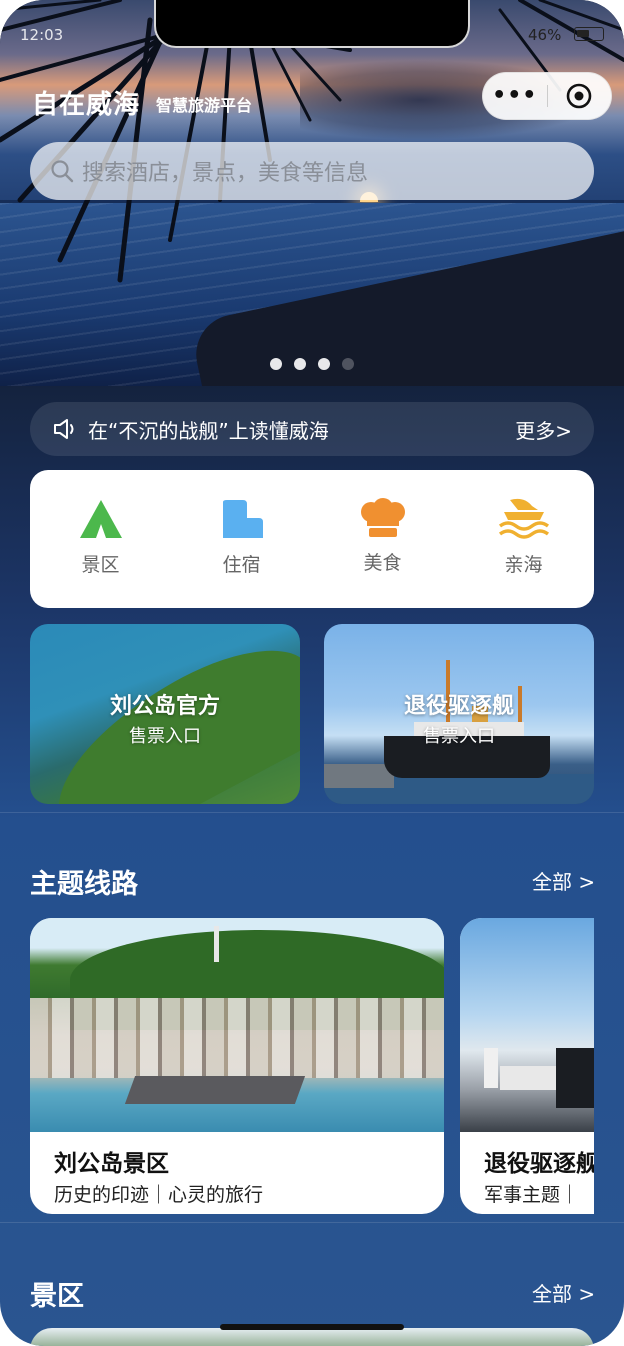  I want to click on device-notch, so click(312, 24).